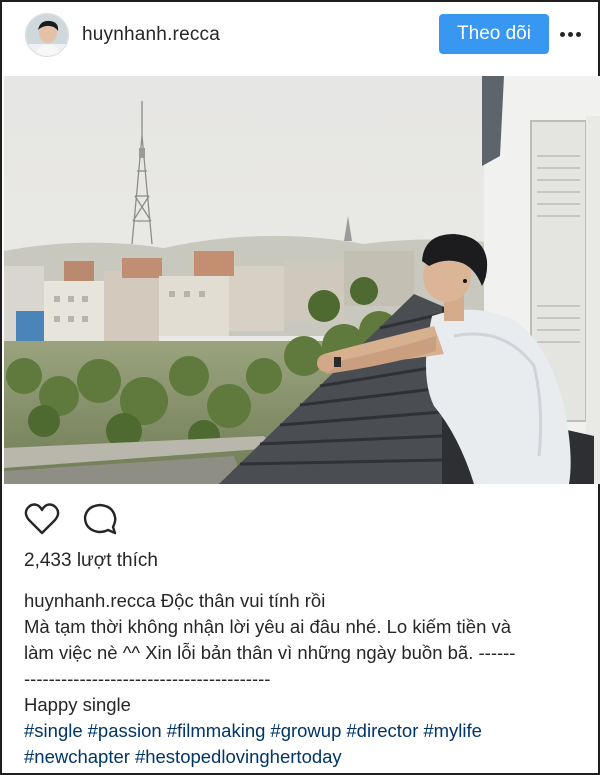 The width and height of the screenshot is (600, 775). What do you see at coordinates (243, 600) in the screenshot?
I see `caption-first-line: Độc thân vui tính rồi` at bounding box center [243, 600].